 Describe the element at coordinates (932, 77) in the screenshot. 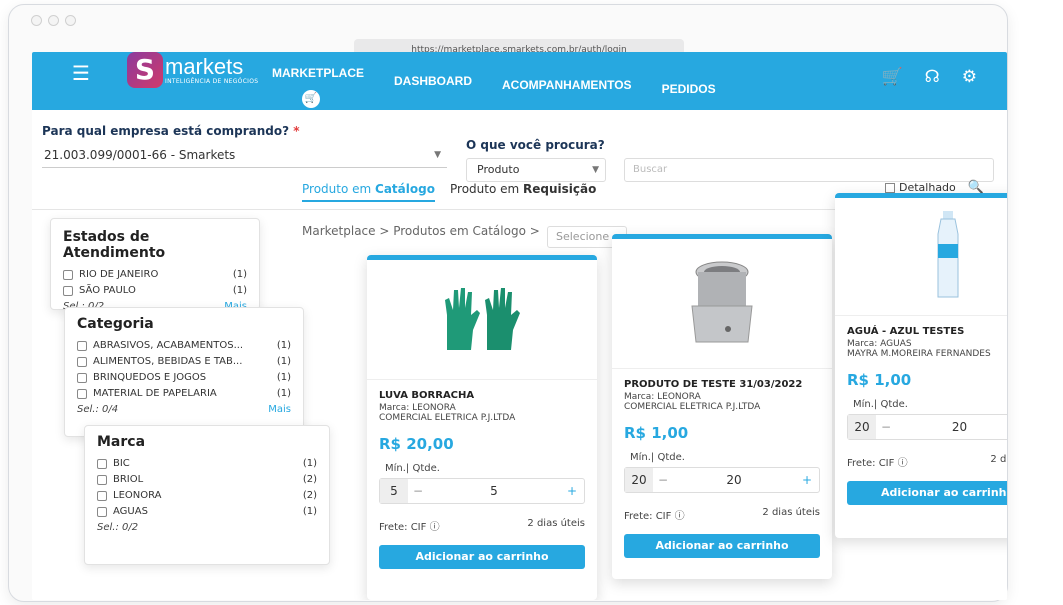

I see `support-headset-icon: ☊` at that location.